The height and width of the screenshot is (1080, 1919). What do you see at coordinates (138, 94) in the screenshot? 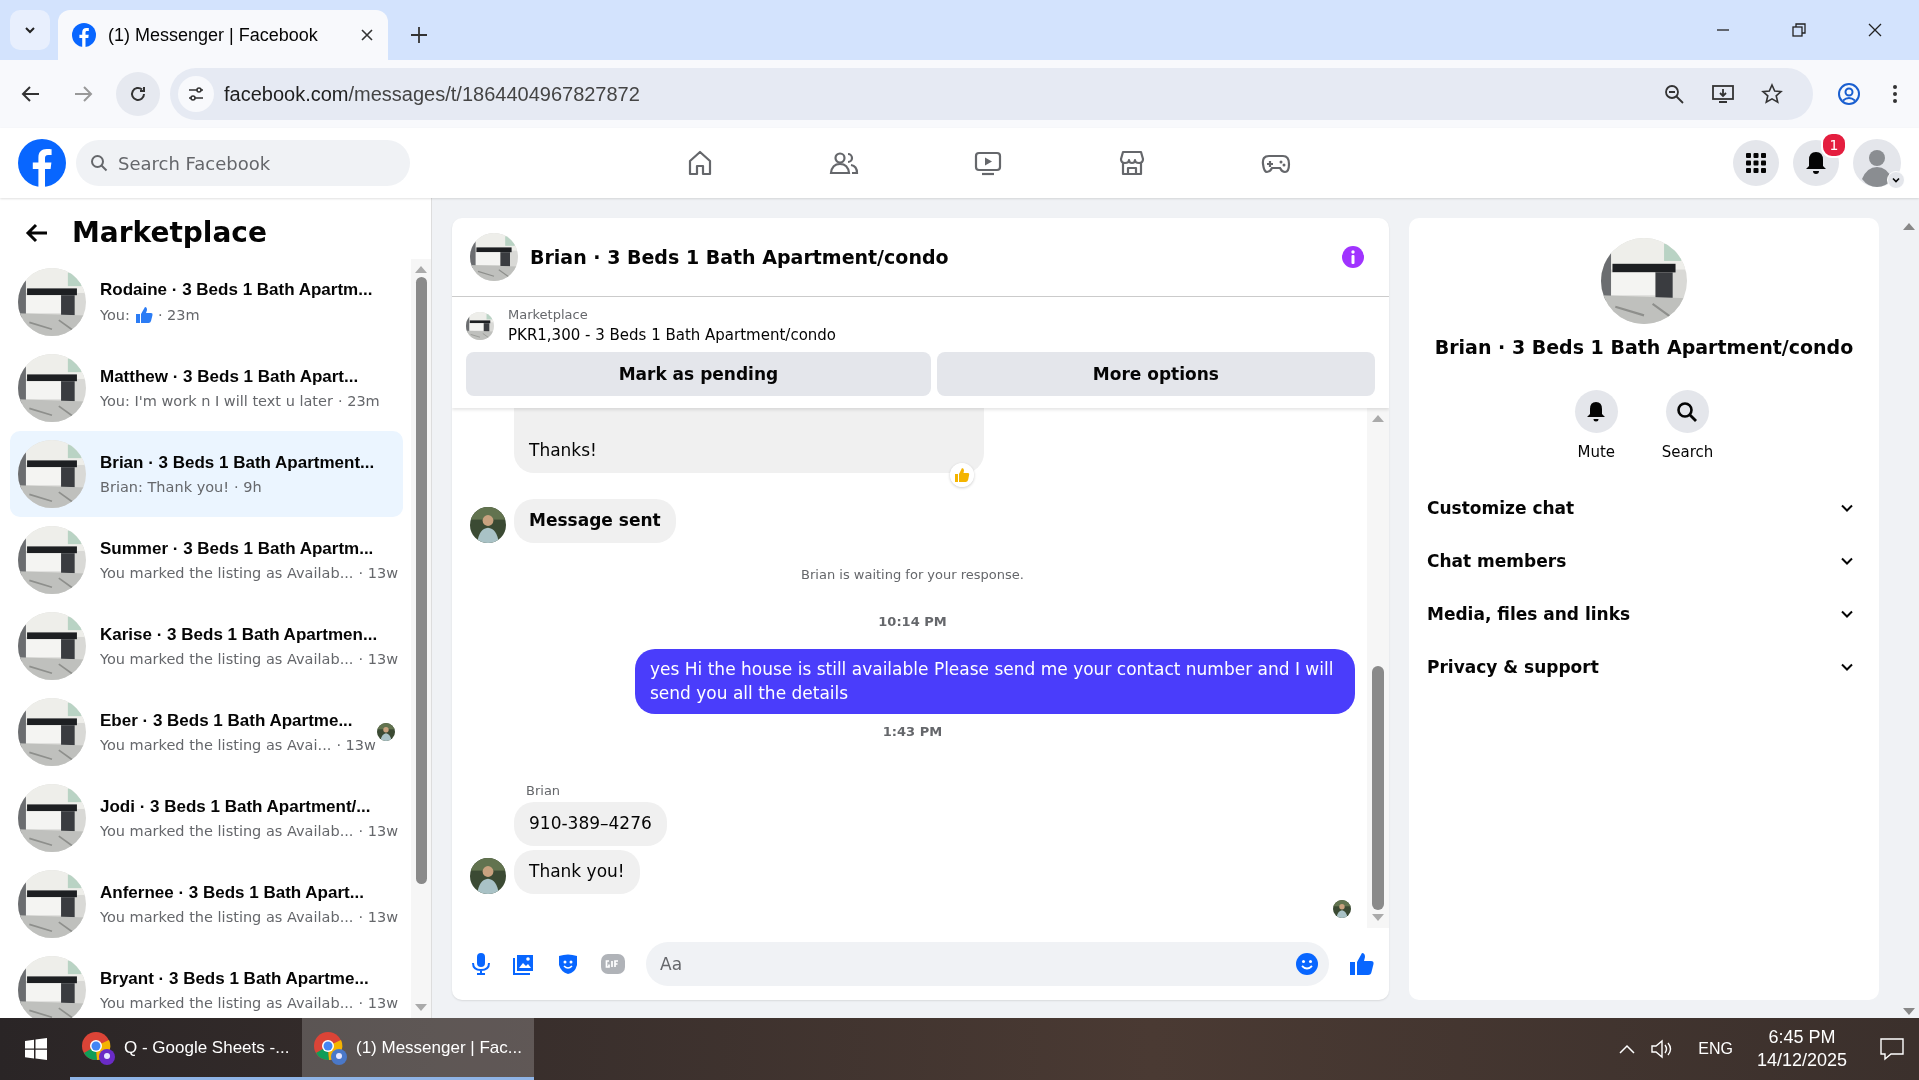
I see `reload-button` at bounding box center [138, 94].